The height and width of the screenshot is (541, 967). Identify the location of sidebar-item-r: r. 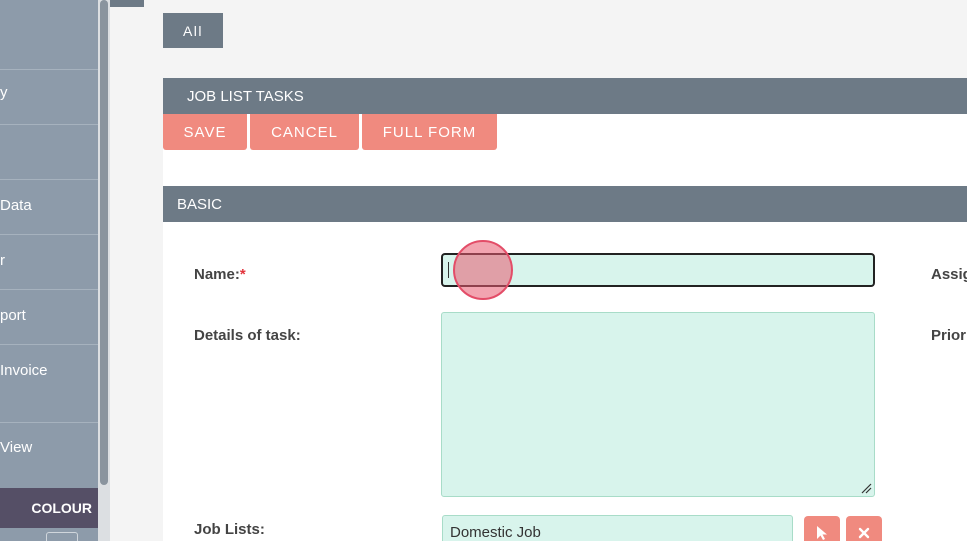
(49, 262).